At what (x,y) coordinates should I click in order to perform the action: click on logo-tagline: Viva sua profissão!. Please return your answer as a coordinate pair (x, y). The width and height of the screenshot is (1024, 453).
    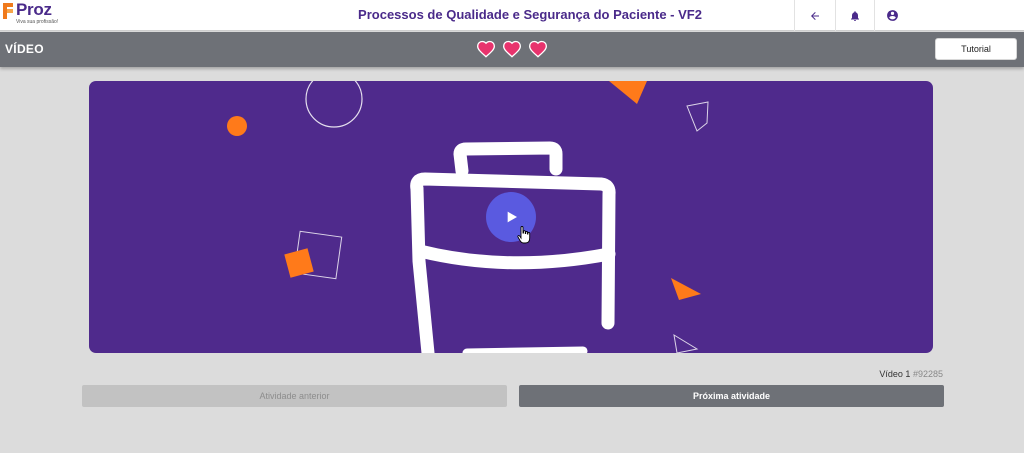
    Looking at the image, I should click on (37, 22).